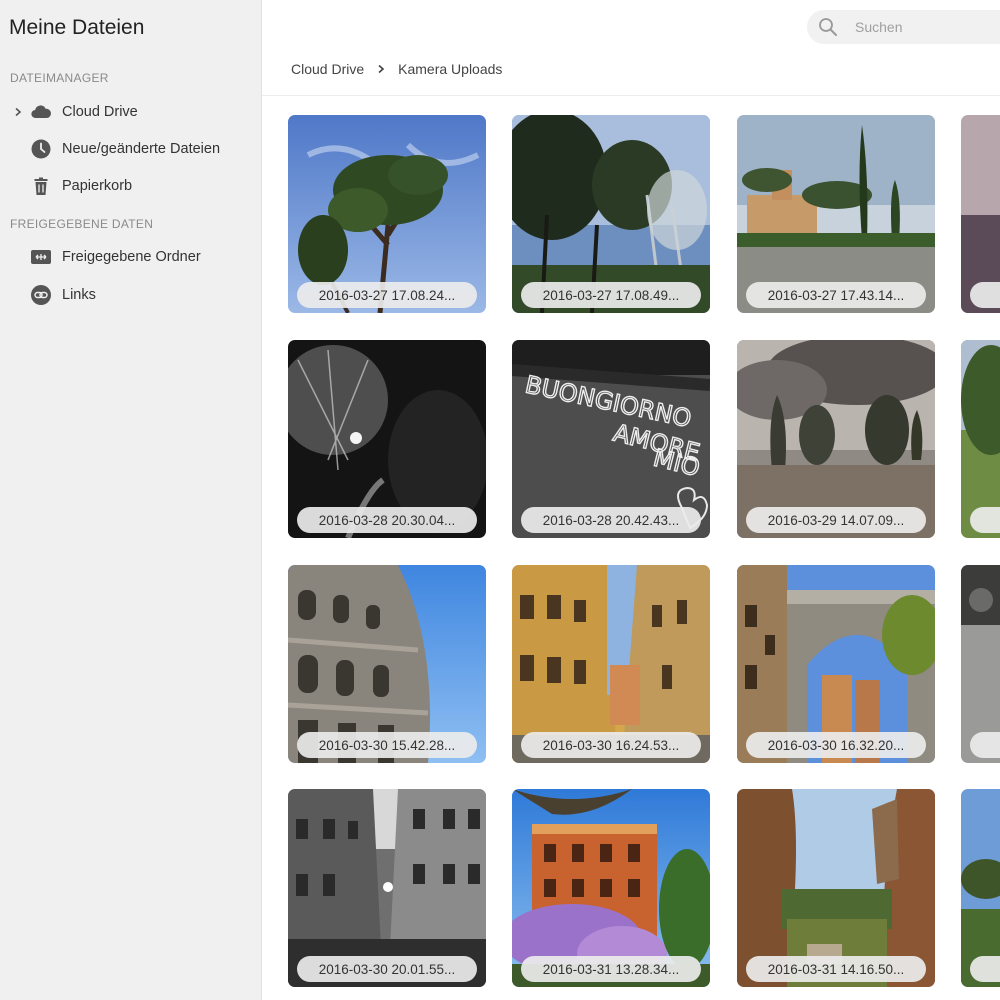  What do you see at coordinates (100, 112) in the screenshot?
I see `sidebar-item-label: Cloud Drive` at bounding box center [100, 112].